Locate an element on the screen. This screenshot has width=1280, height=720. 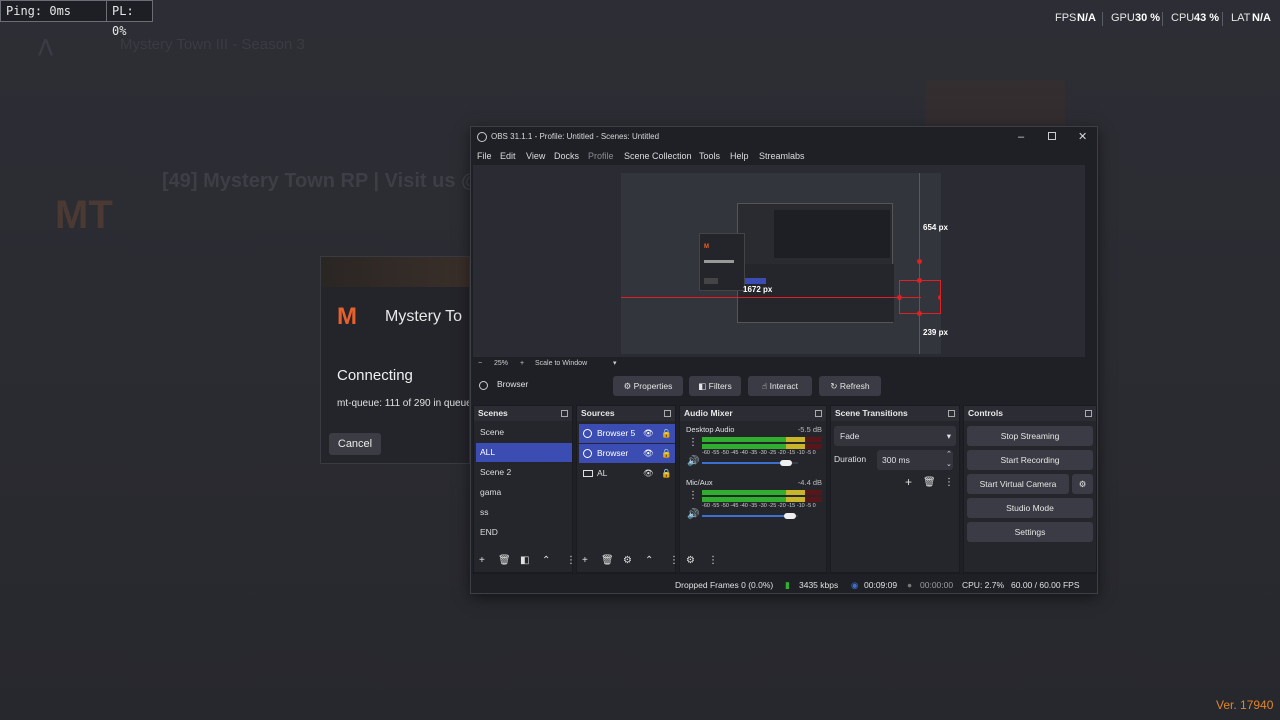
start-virtual-camera-button: Start Virtual Camera is located at coordinates (1018, 484).